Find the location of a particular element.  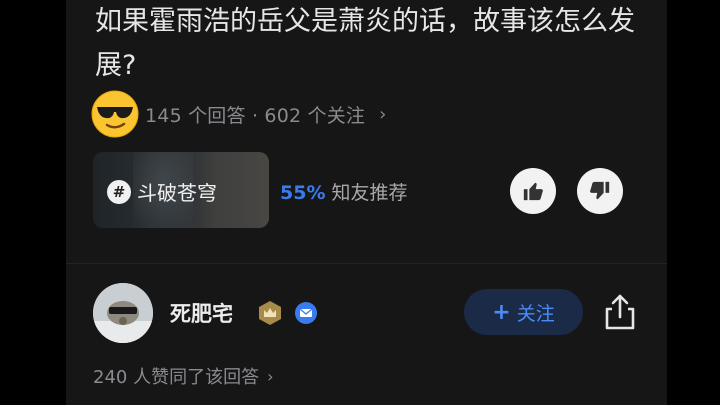

share-icon is located at coordinates (620, 312).